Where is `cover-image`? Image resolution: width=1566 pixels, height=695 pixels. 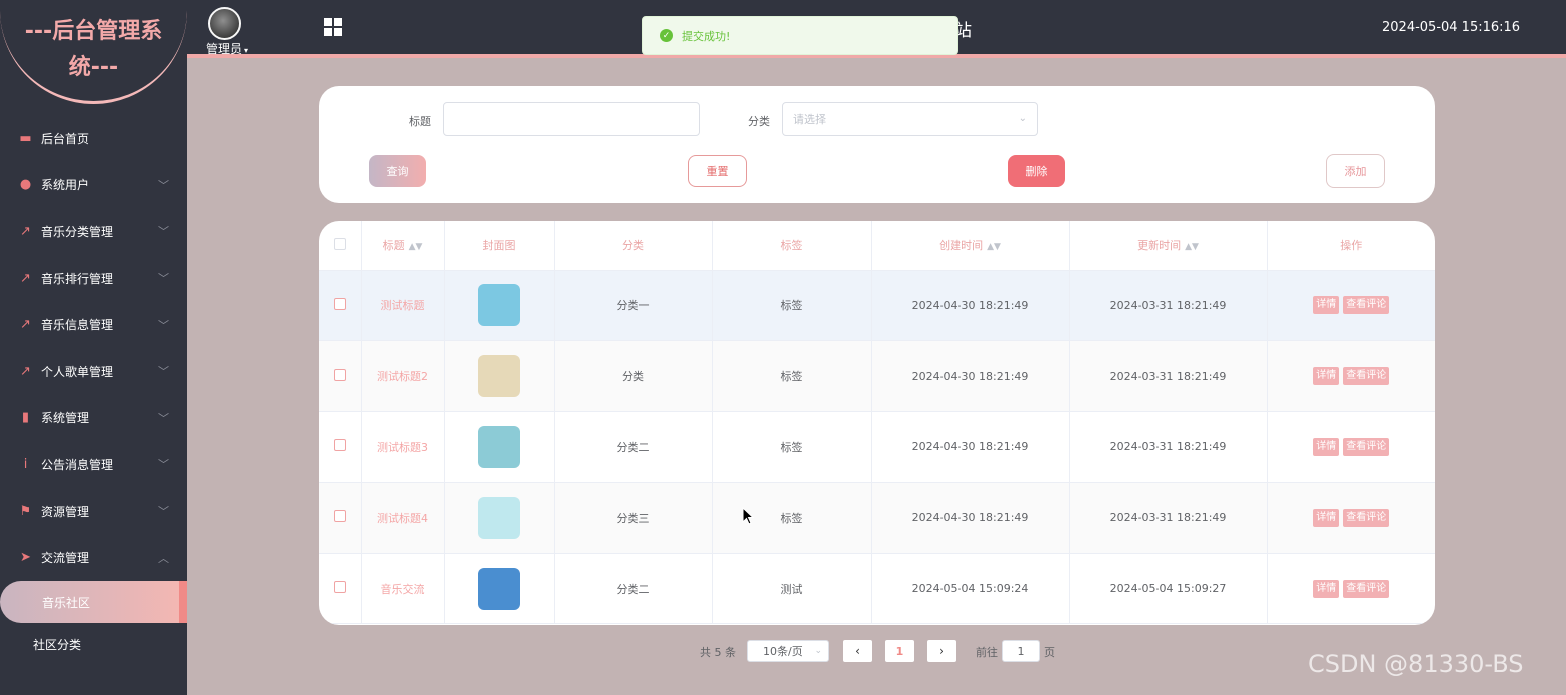
cover-image is located at coordinates (499, 446).